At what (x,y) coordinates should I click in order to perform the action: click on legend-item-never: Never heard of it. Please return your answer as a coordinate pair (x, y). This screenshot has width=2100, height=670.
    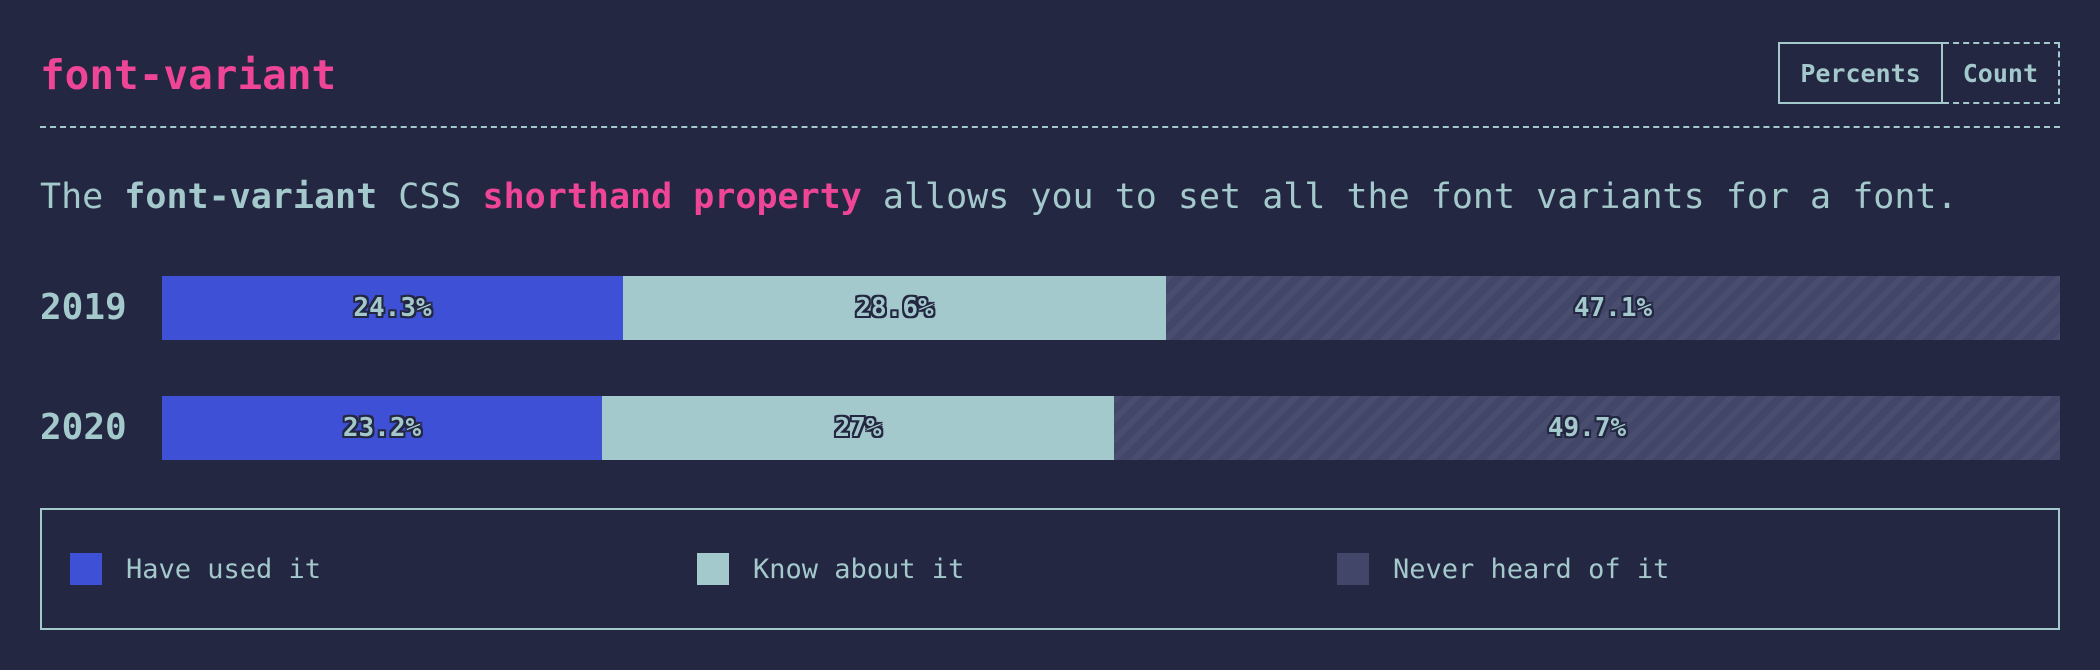
    Looking at the image, I should click on (1503, 569).